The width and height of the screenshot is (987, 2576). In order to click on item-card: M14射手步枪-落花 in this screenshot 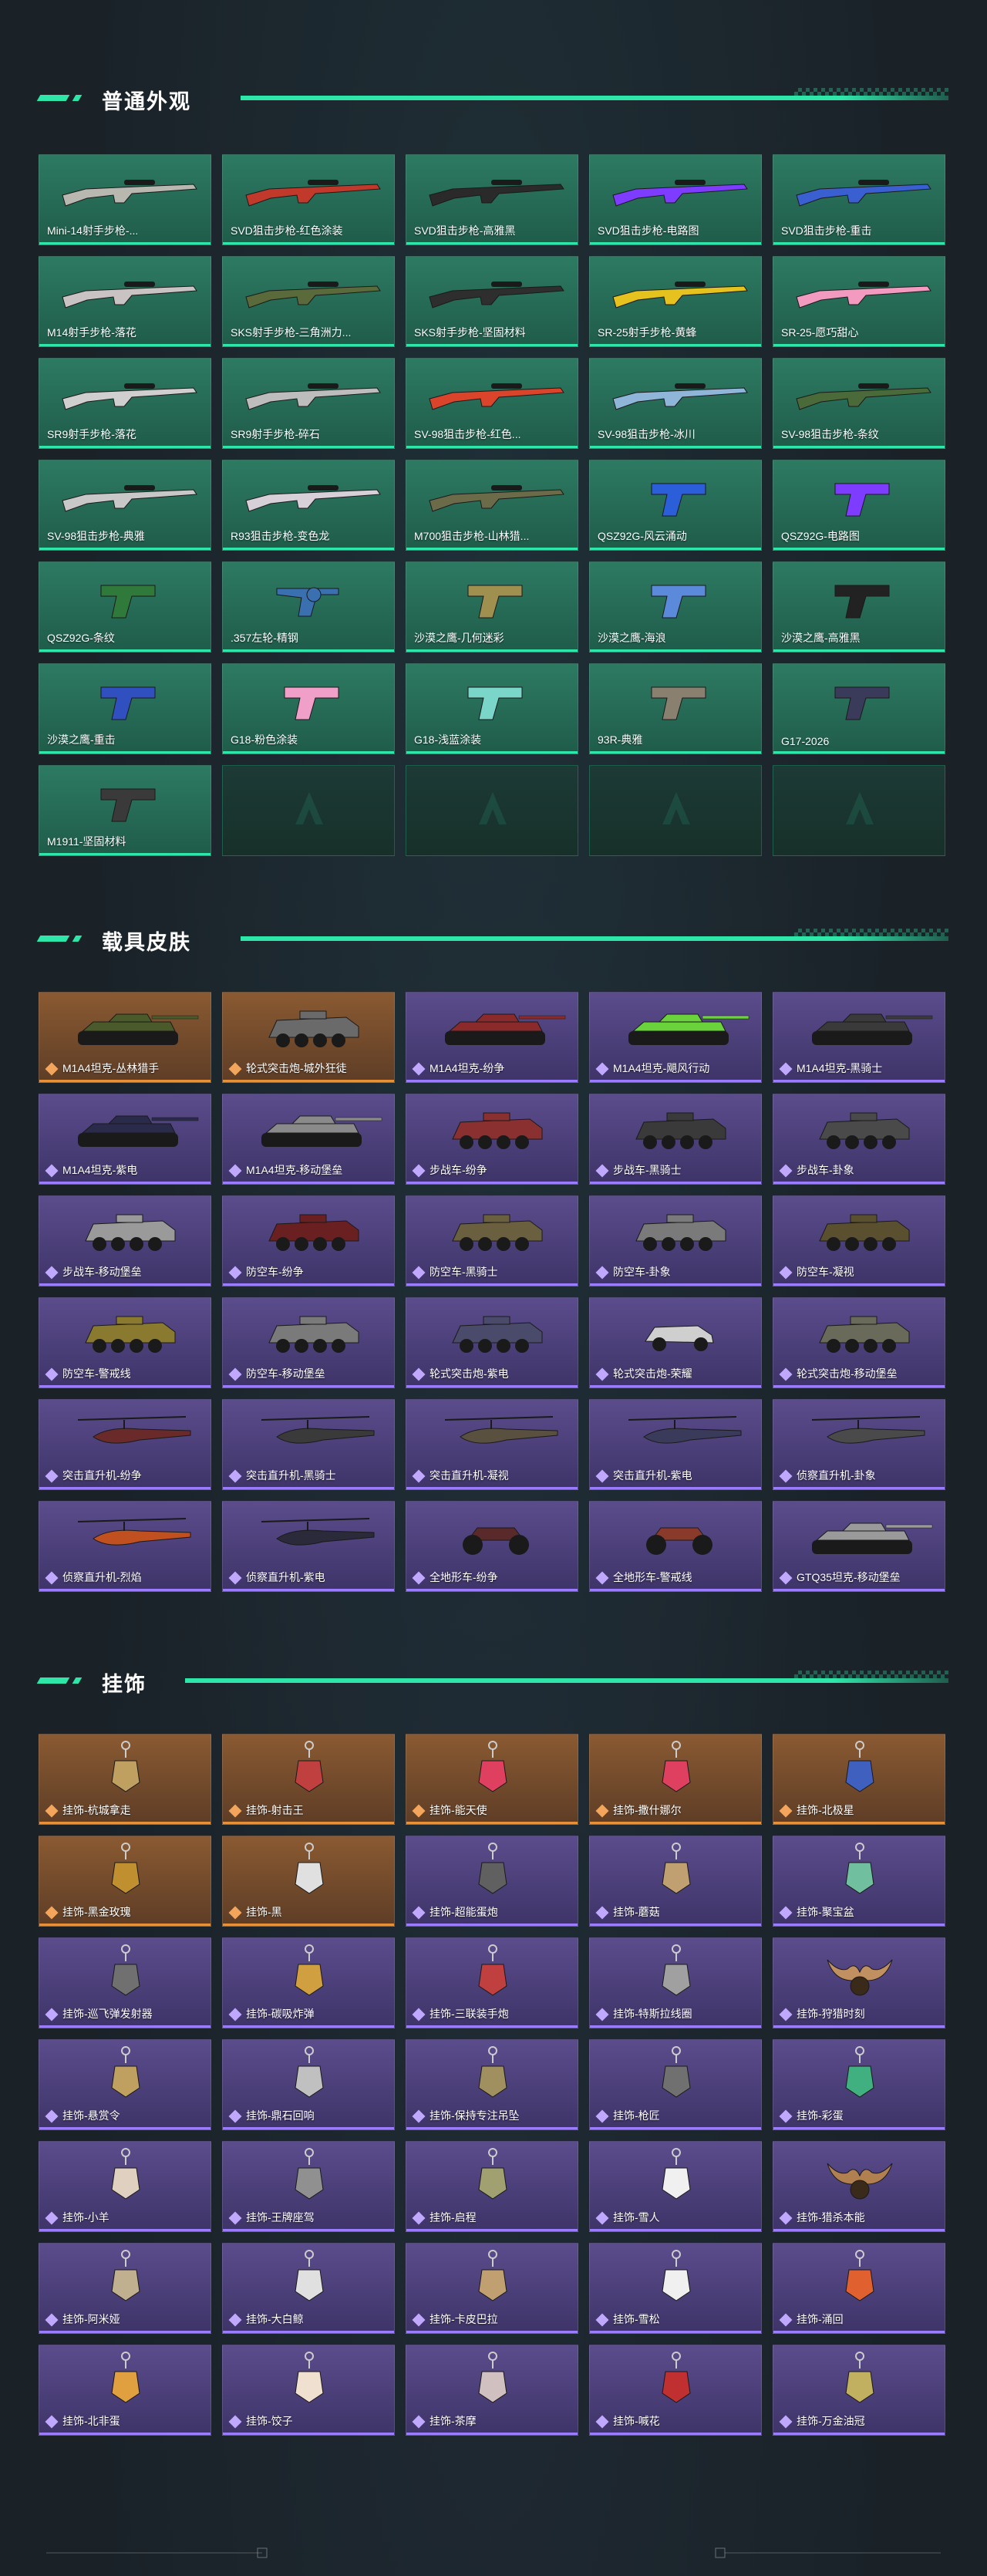, I will do `click(125, 301)`.